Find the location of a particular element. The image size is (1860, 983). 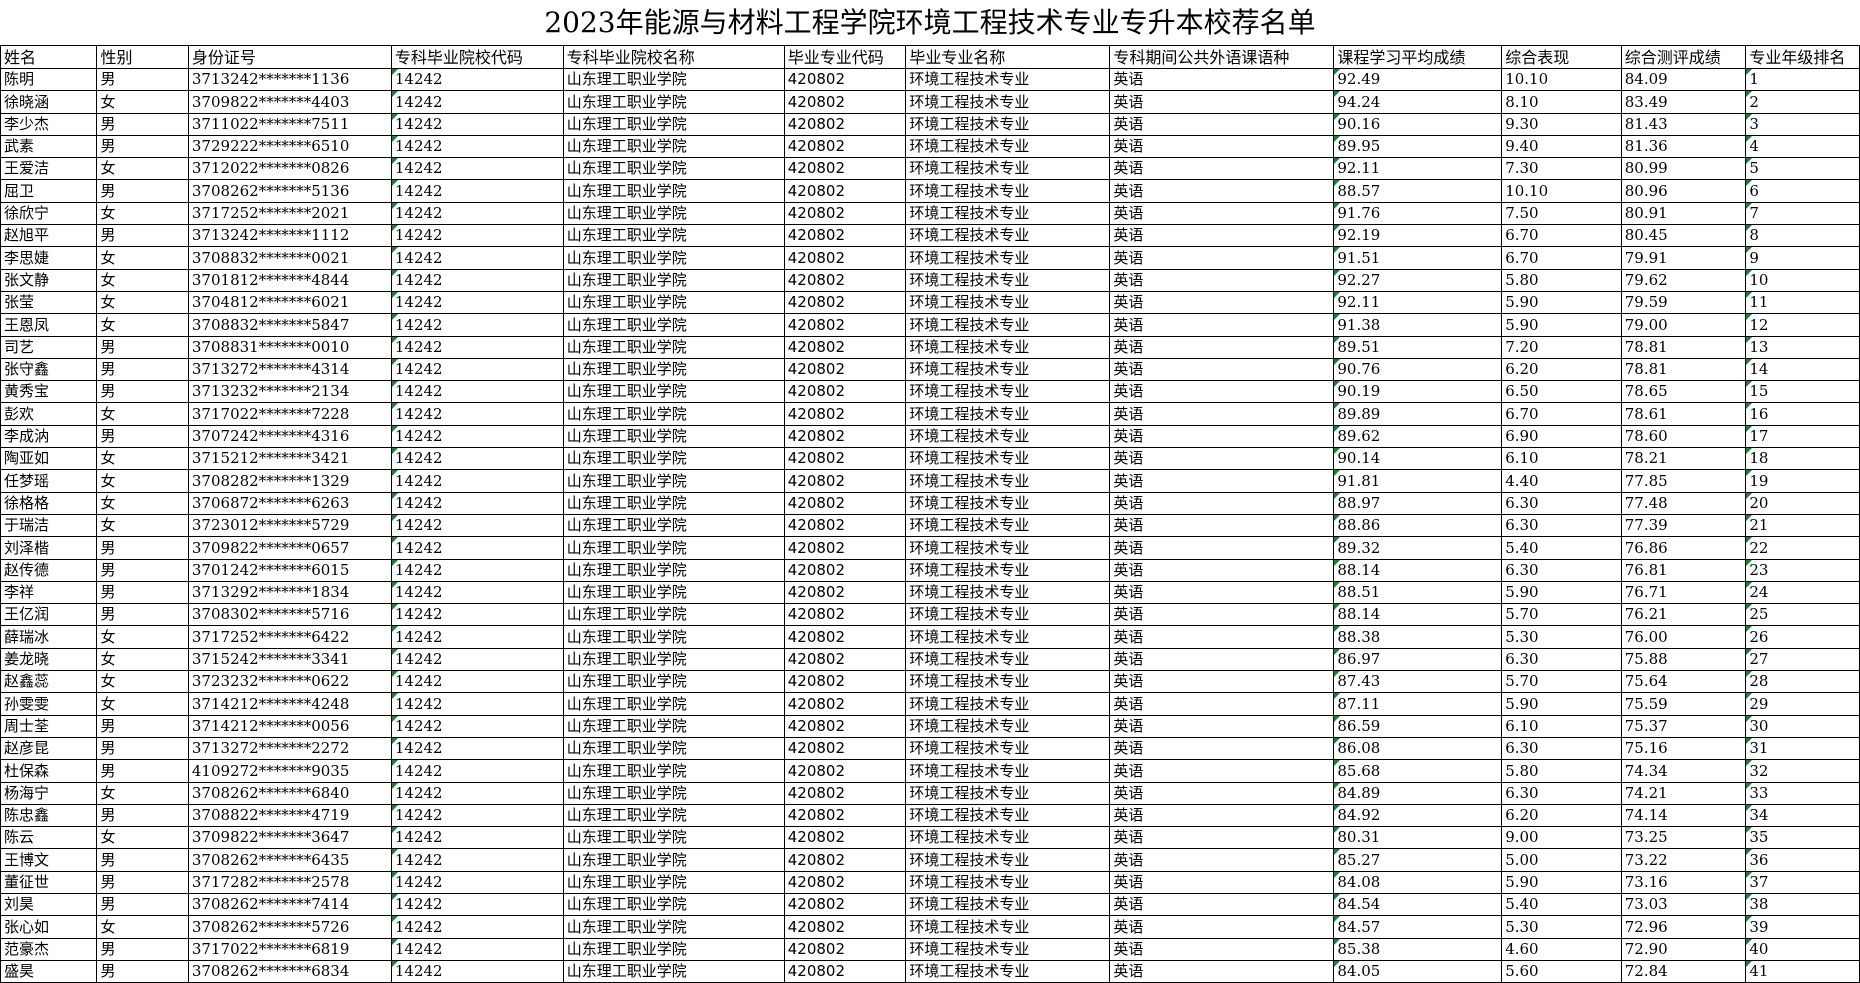

performance-cell: 5.80 is located at coordinates (1561, 280).